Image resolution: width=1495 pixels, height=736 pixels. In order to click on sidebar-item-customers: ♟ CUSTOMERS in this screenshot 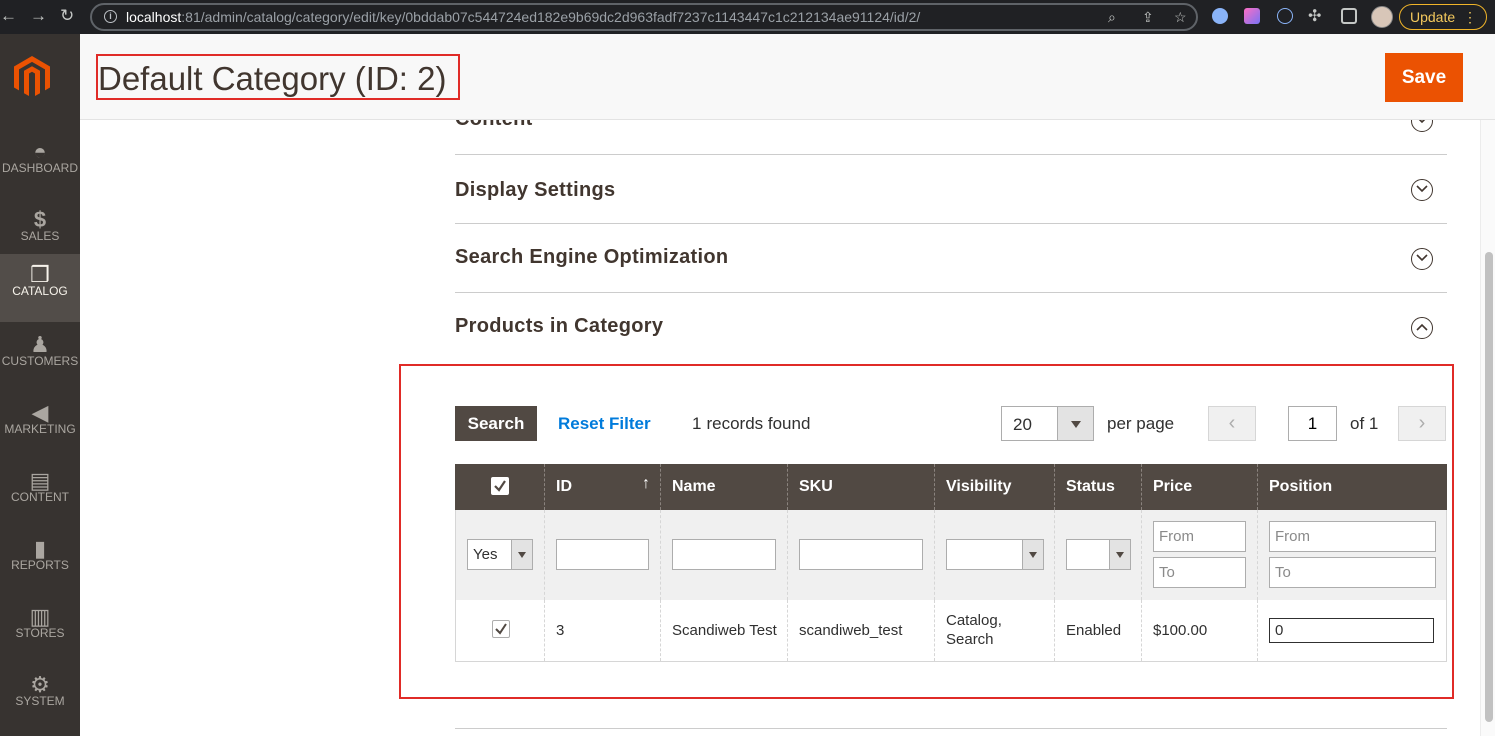, I will do `click(40, 358)`.